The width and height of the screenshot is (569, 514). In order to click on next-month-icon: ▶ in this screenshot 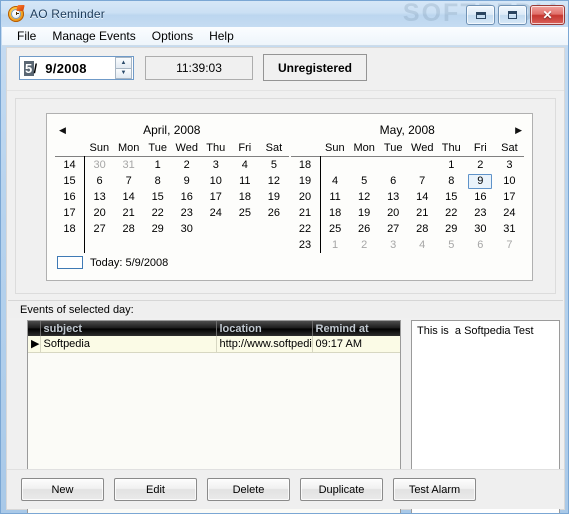, I will do `click(518, 130)`.